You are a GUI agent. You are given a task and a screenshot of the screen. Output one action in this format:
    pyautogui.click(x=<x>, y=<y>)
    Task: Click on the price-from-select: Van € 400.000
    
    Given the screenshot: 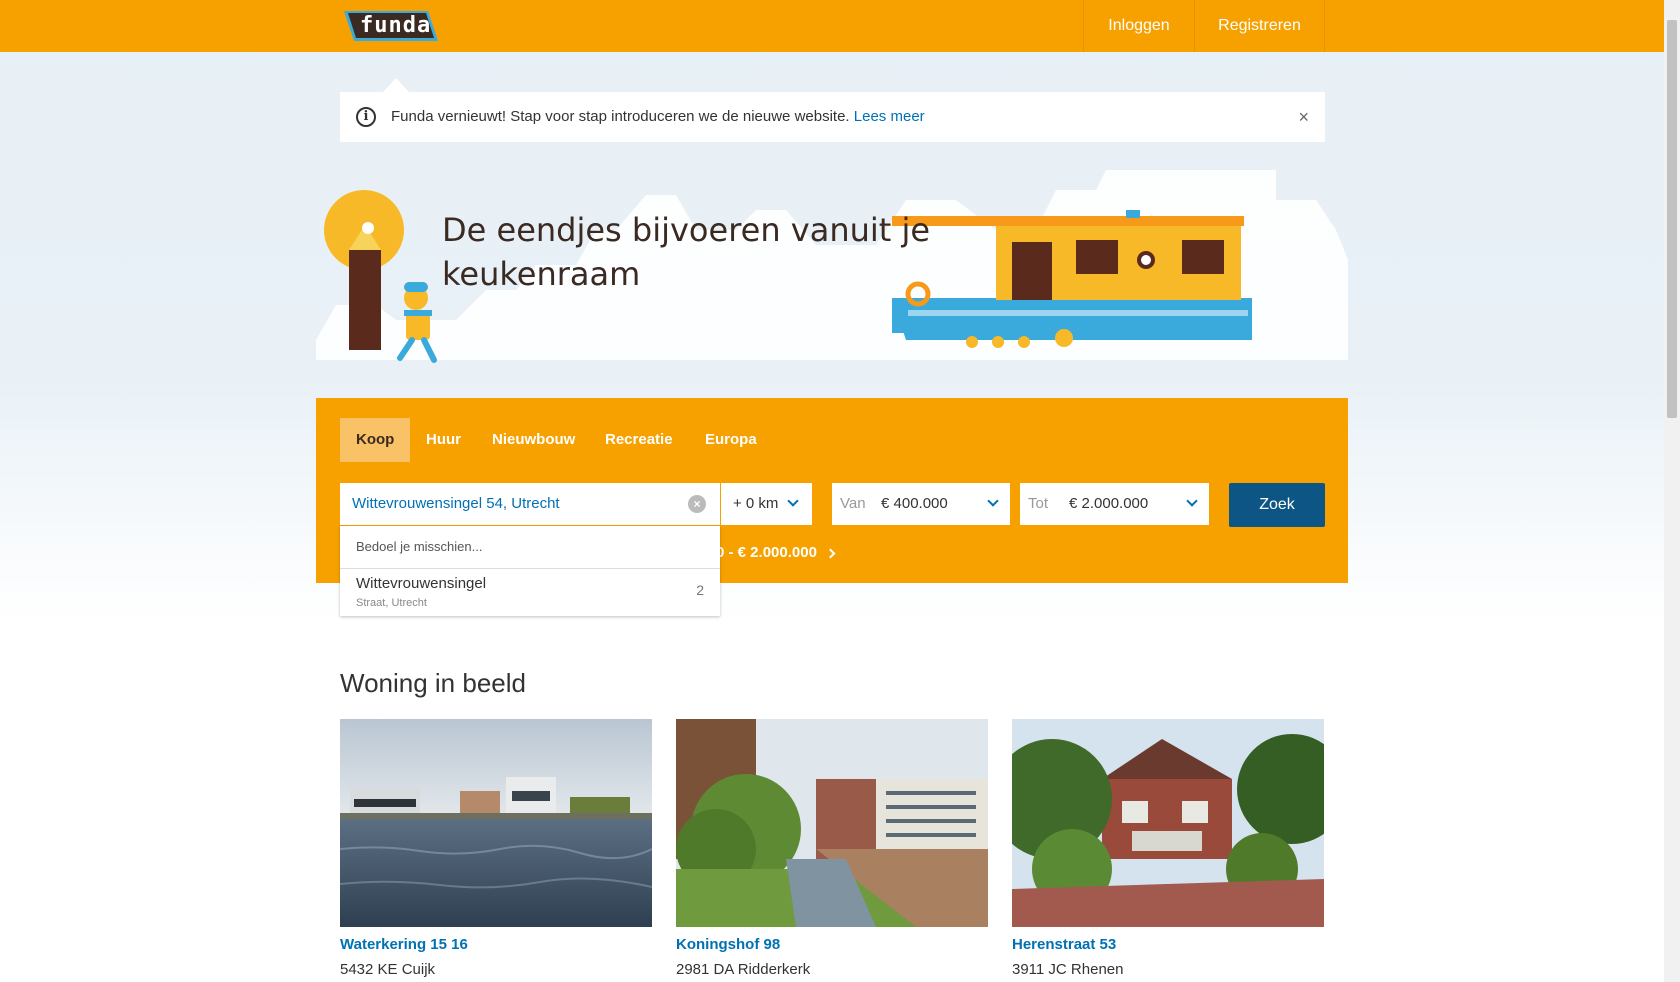 What is the action you would take?
    pyautogui.click(x=921, y=504)
    